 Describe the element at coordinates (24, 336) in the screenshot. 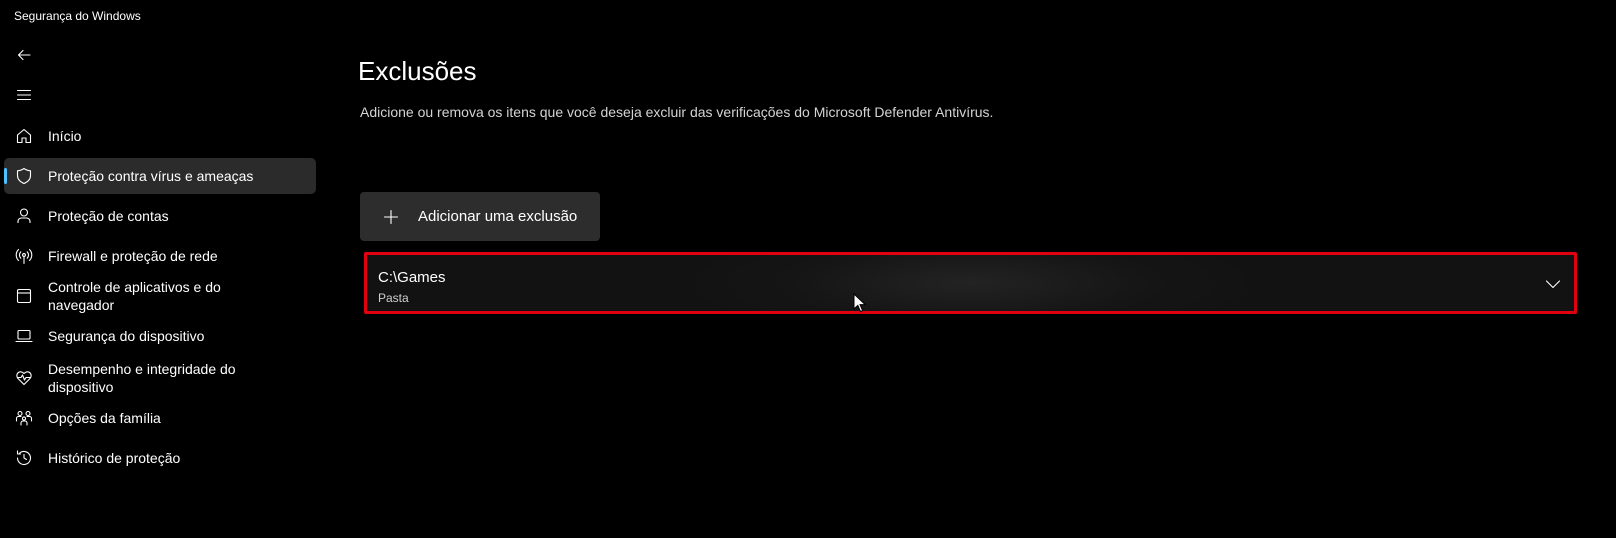

I see `laptop-icon` at that location.